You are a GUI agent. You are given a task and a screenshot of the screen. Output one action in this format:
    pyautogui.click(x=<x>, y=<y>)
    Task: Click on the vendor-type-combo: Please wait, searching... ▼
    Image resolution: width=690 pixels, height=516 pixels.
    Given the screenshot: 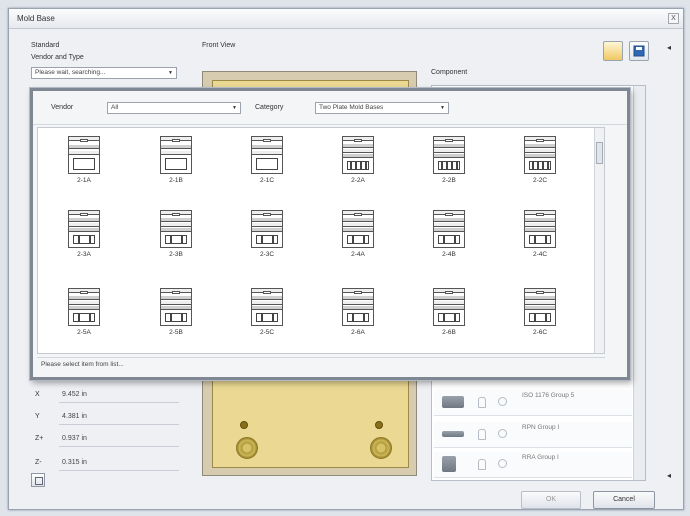 What is the action you would take?
    pyautogui.click(x=104, y=73)
    